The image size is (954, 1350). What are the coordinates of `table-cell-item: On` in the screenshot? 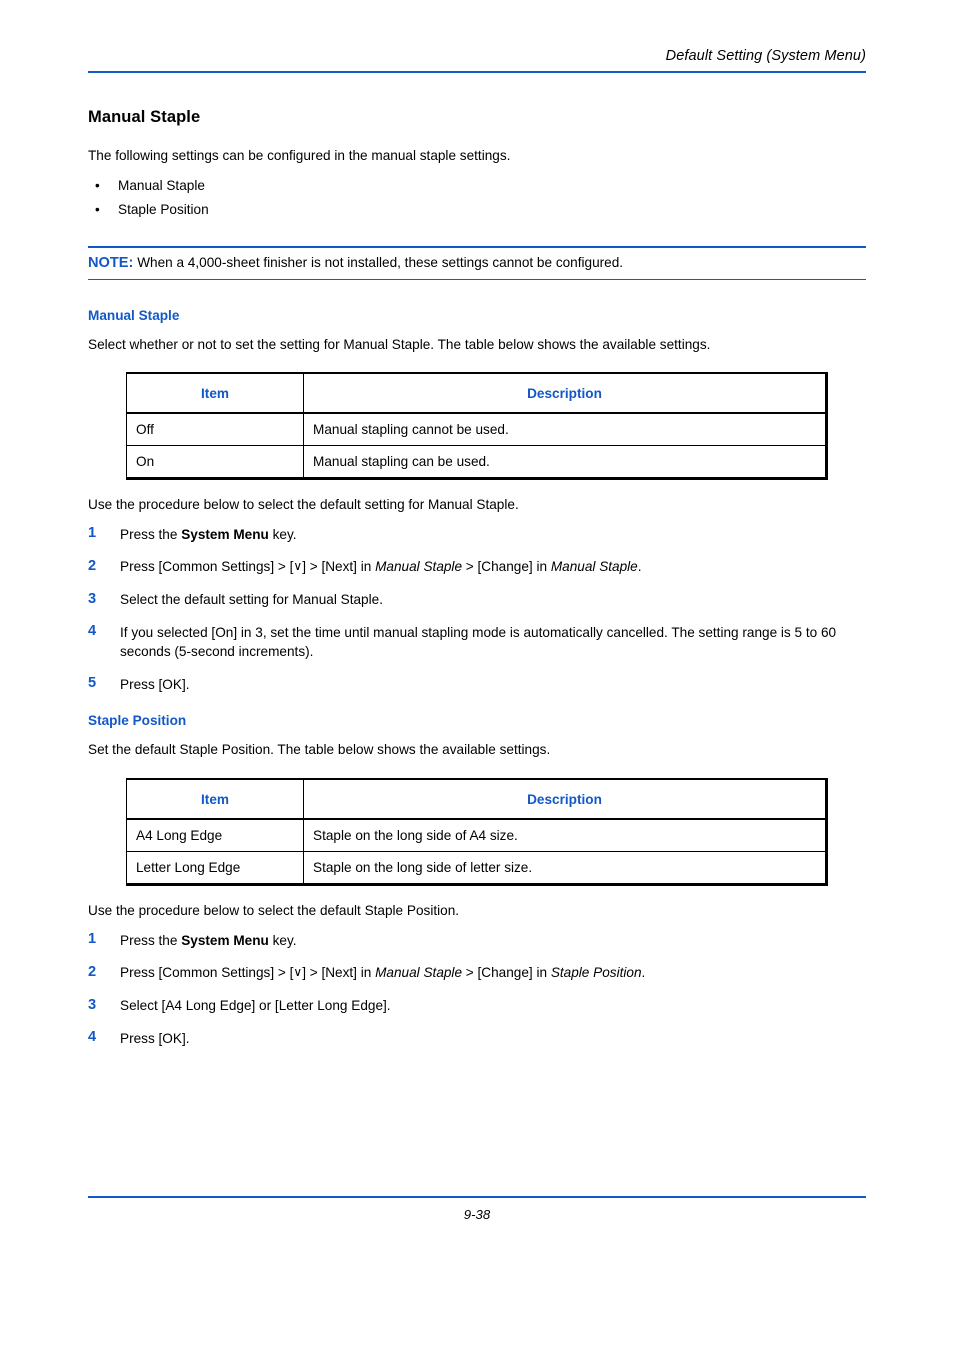 It's located at (215, 462).